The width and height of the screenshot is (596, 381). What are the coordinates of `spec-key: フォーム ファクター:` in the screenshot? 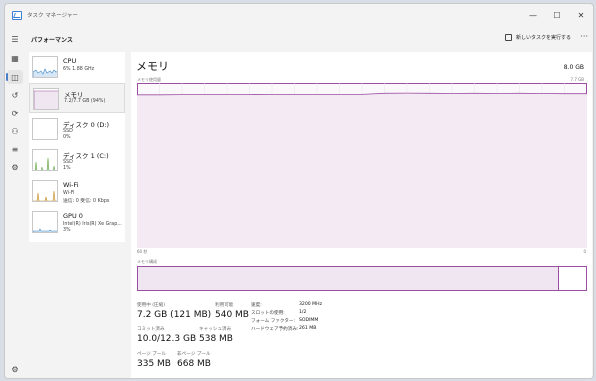 It's located at (273, 321).